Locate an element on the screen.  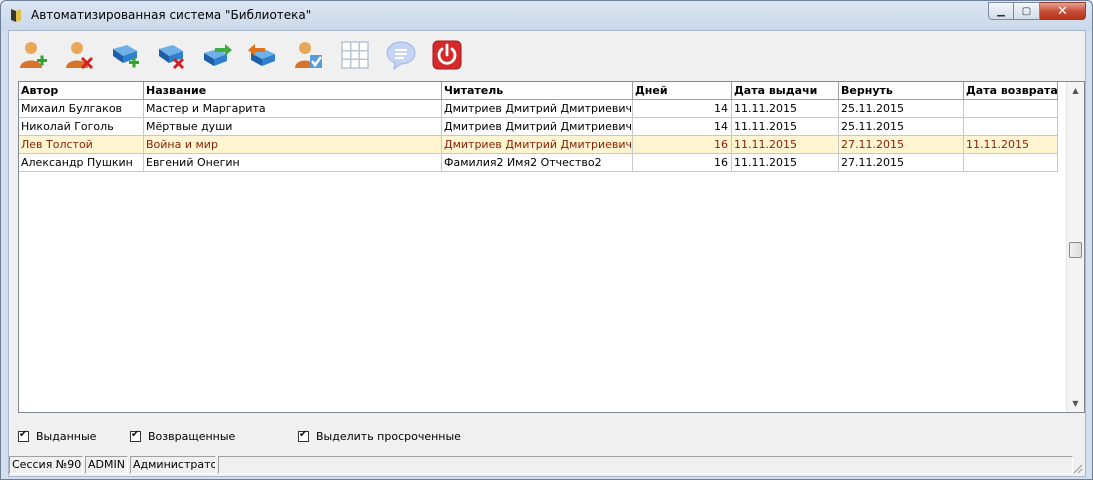
highlight-overdue-checkbox-label: Выделить просроченные is located at coordinates (388, 436).